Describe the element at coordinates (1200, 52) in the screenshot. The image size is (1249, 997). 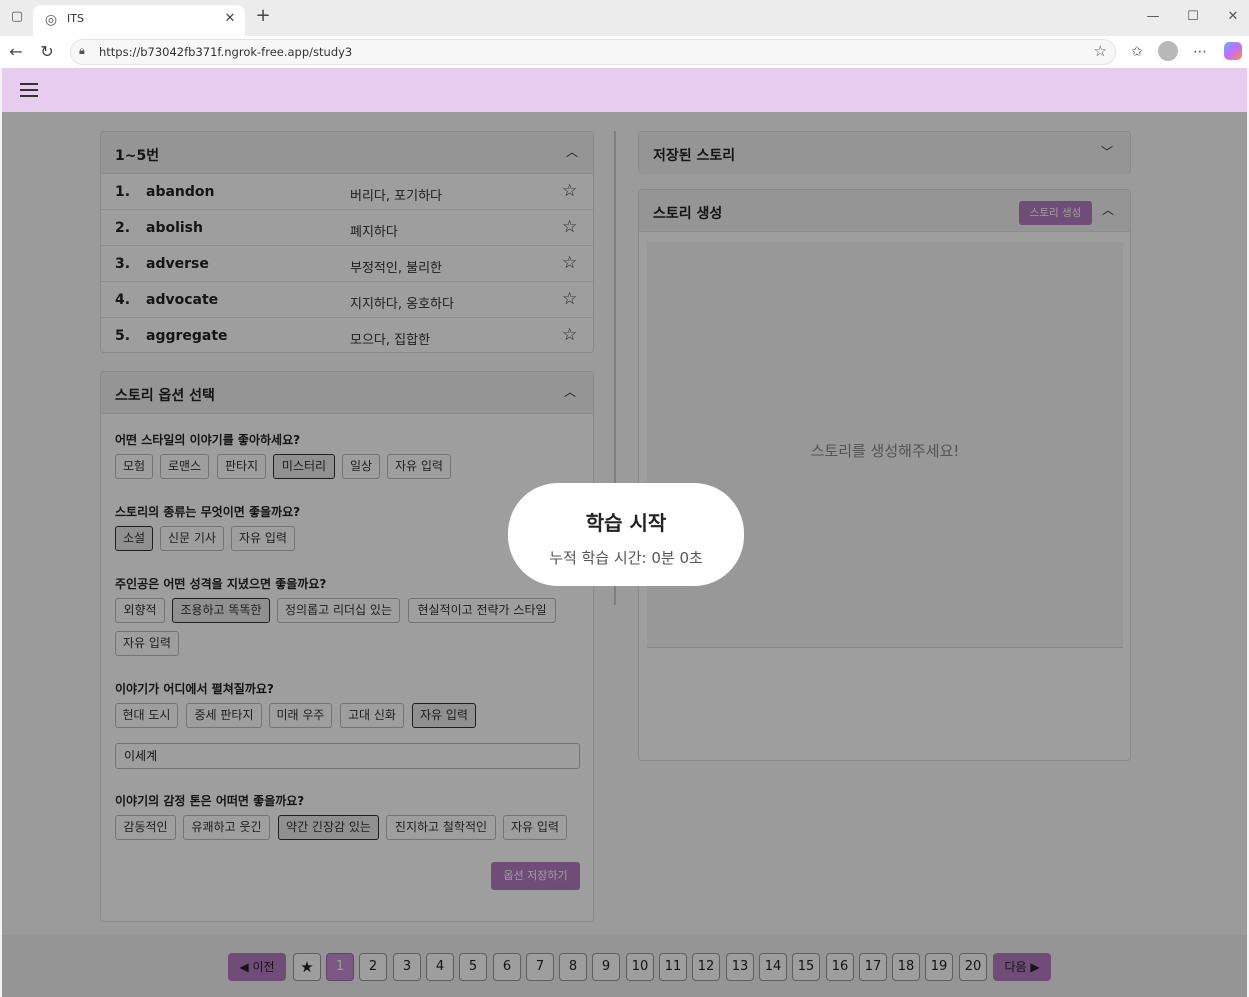
I see `more-menu-icon: ⋯` at that location.